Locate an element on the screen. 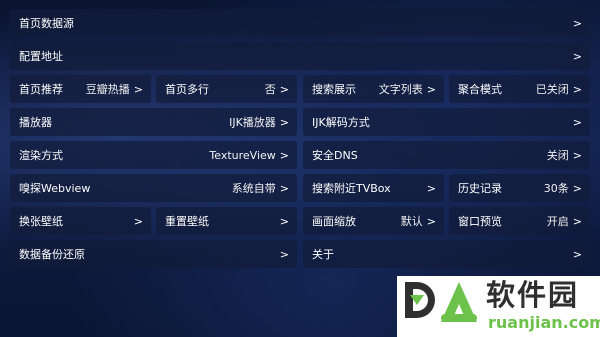 This screenshot has height=337, width=600. home-recommend-label: 首页推荐 is located at coordinates (41, 89).